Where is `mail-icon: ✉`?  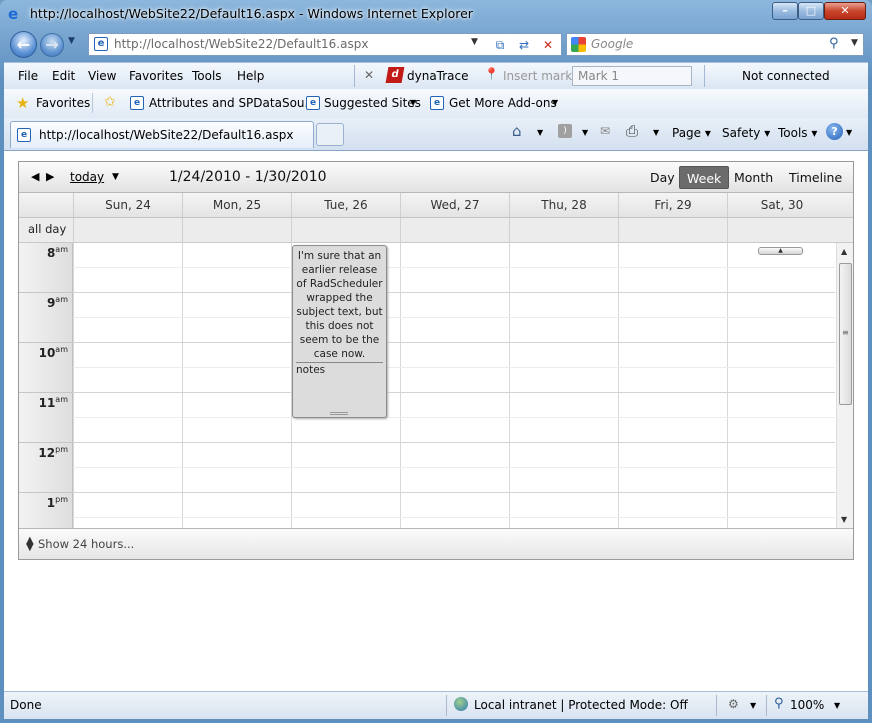 mail-icon: ✉ is located at coordinates (605, 131).